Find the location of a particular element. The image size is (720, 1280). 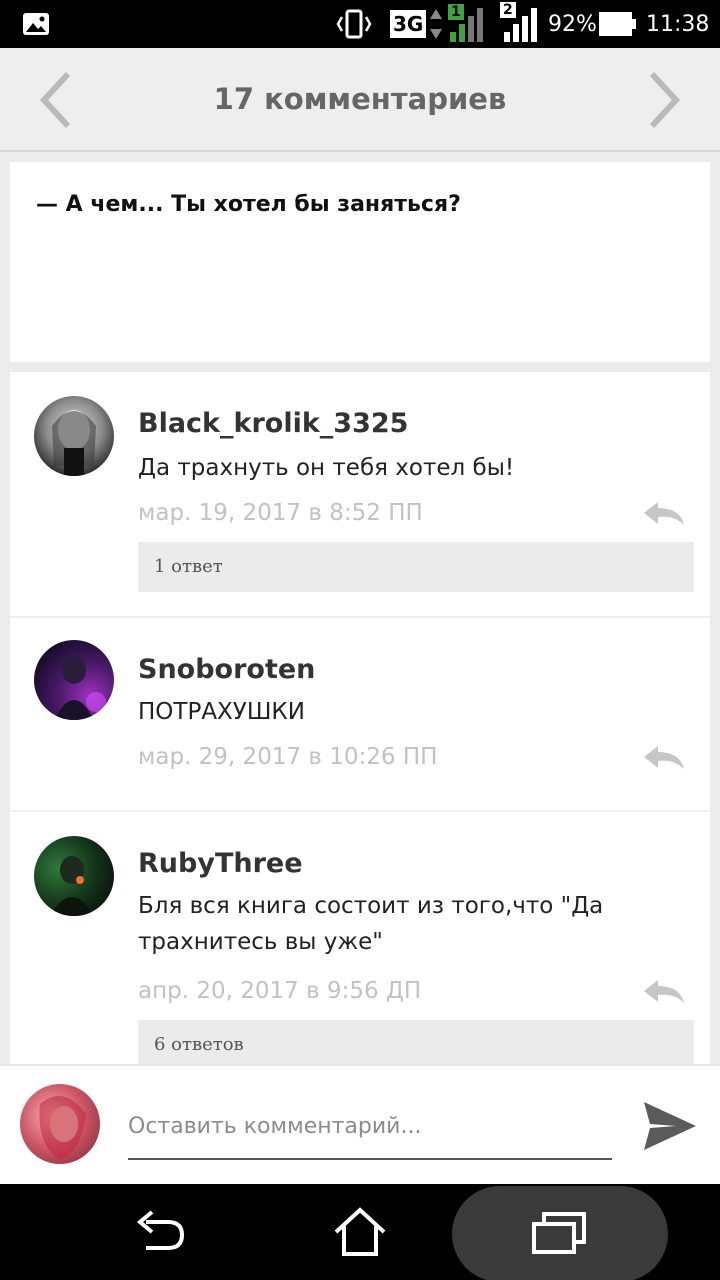

comment-input is located at coordinates (370, 1132).